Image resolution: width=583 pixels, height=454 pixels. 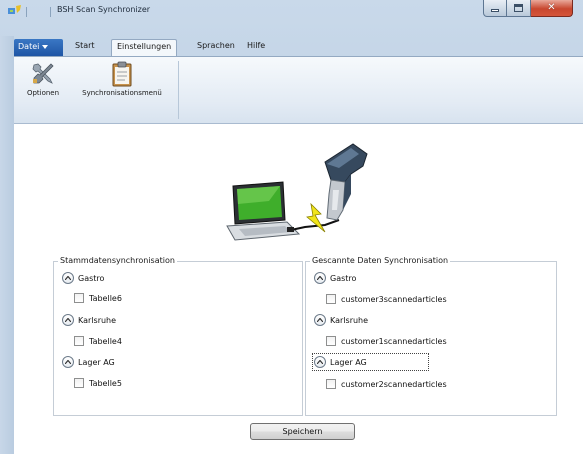 I want to click on scanned-data-title: Gescannte Daten Synchronisation, so click(x=380, y=260).